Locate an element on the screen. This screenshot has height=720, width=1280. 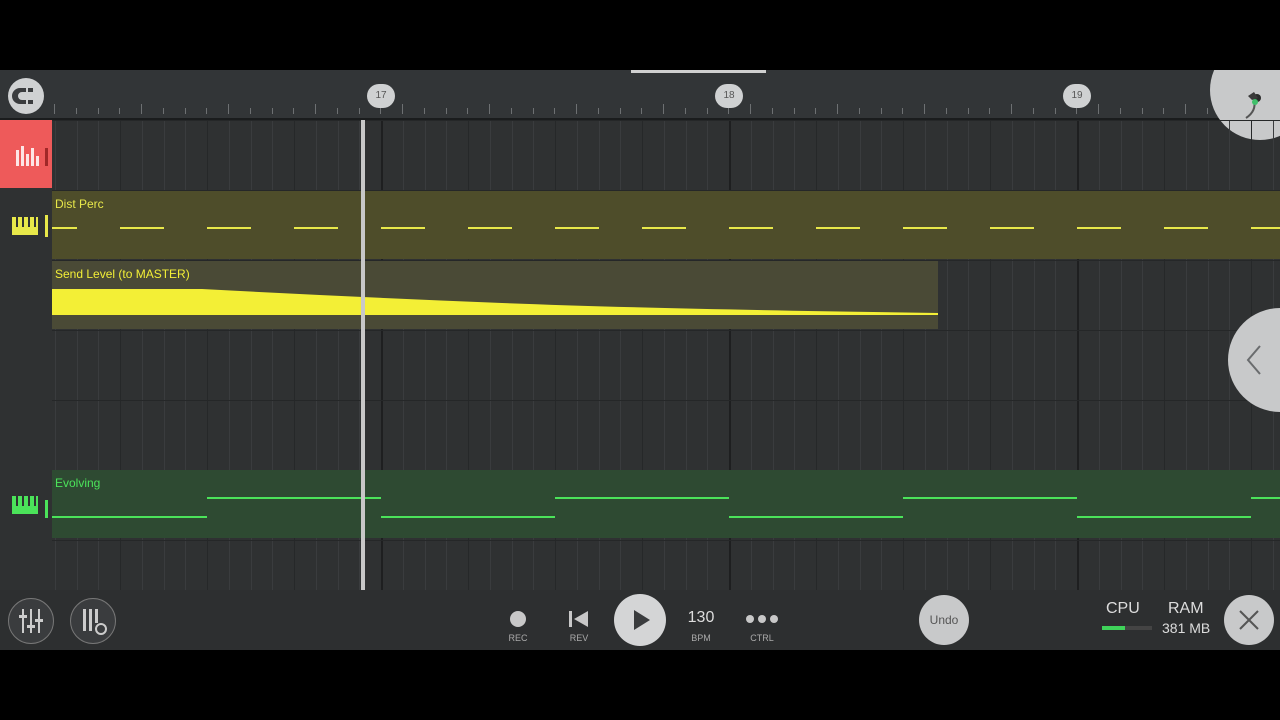
undo-button: Undo is located at coordinates (944, 620).